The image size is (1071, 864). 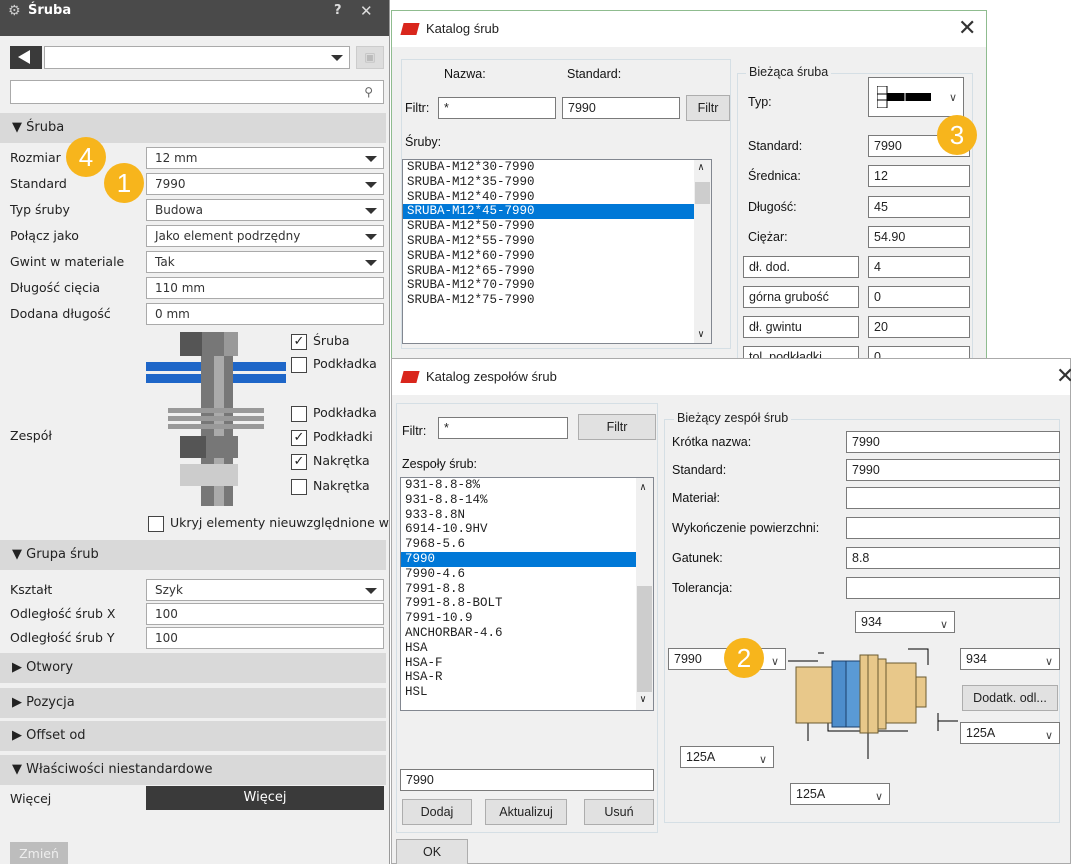 I want to click on prop-field: Tak, so click(x=265, y=262).